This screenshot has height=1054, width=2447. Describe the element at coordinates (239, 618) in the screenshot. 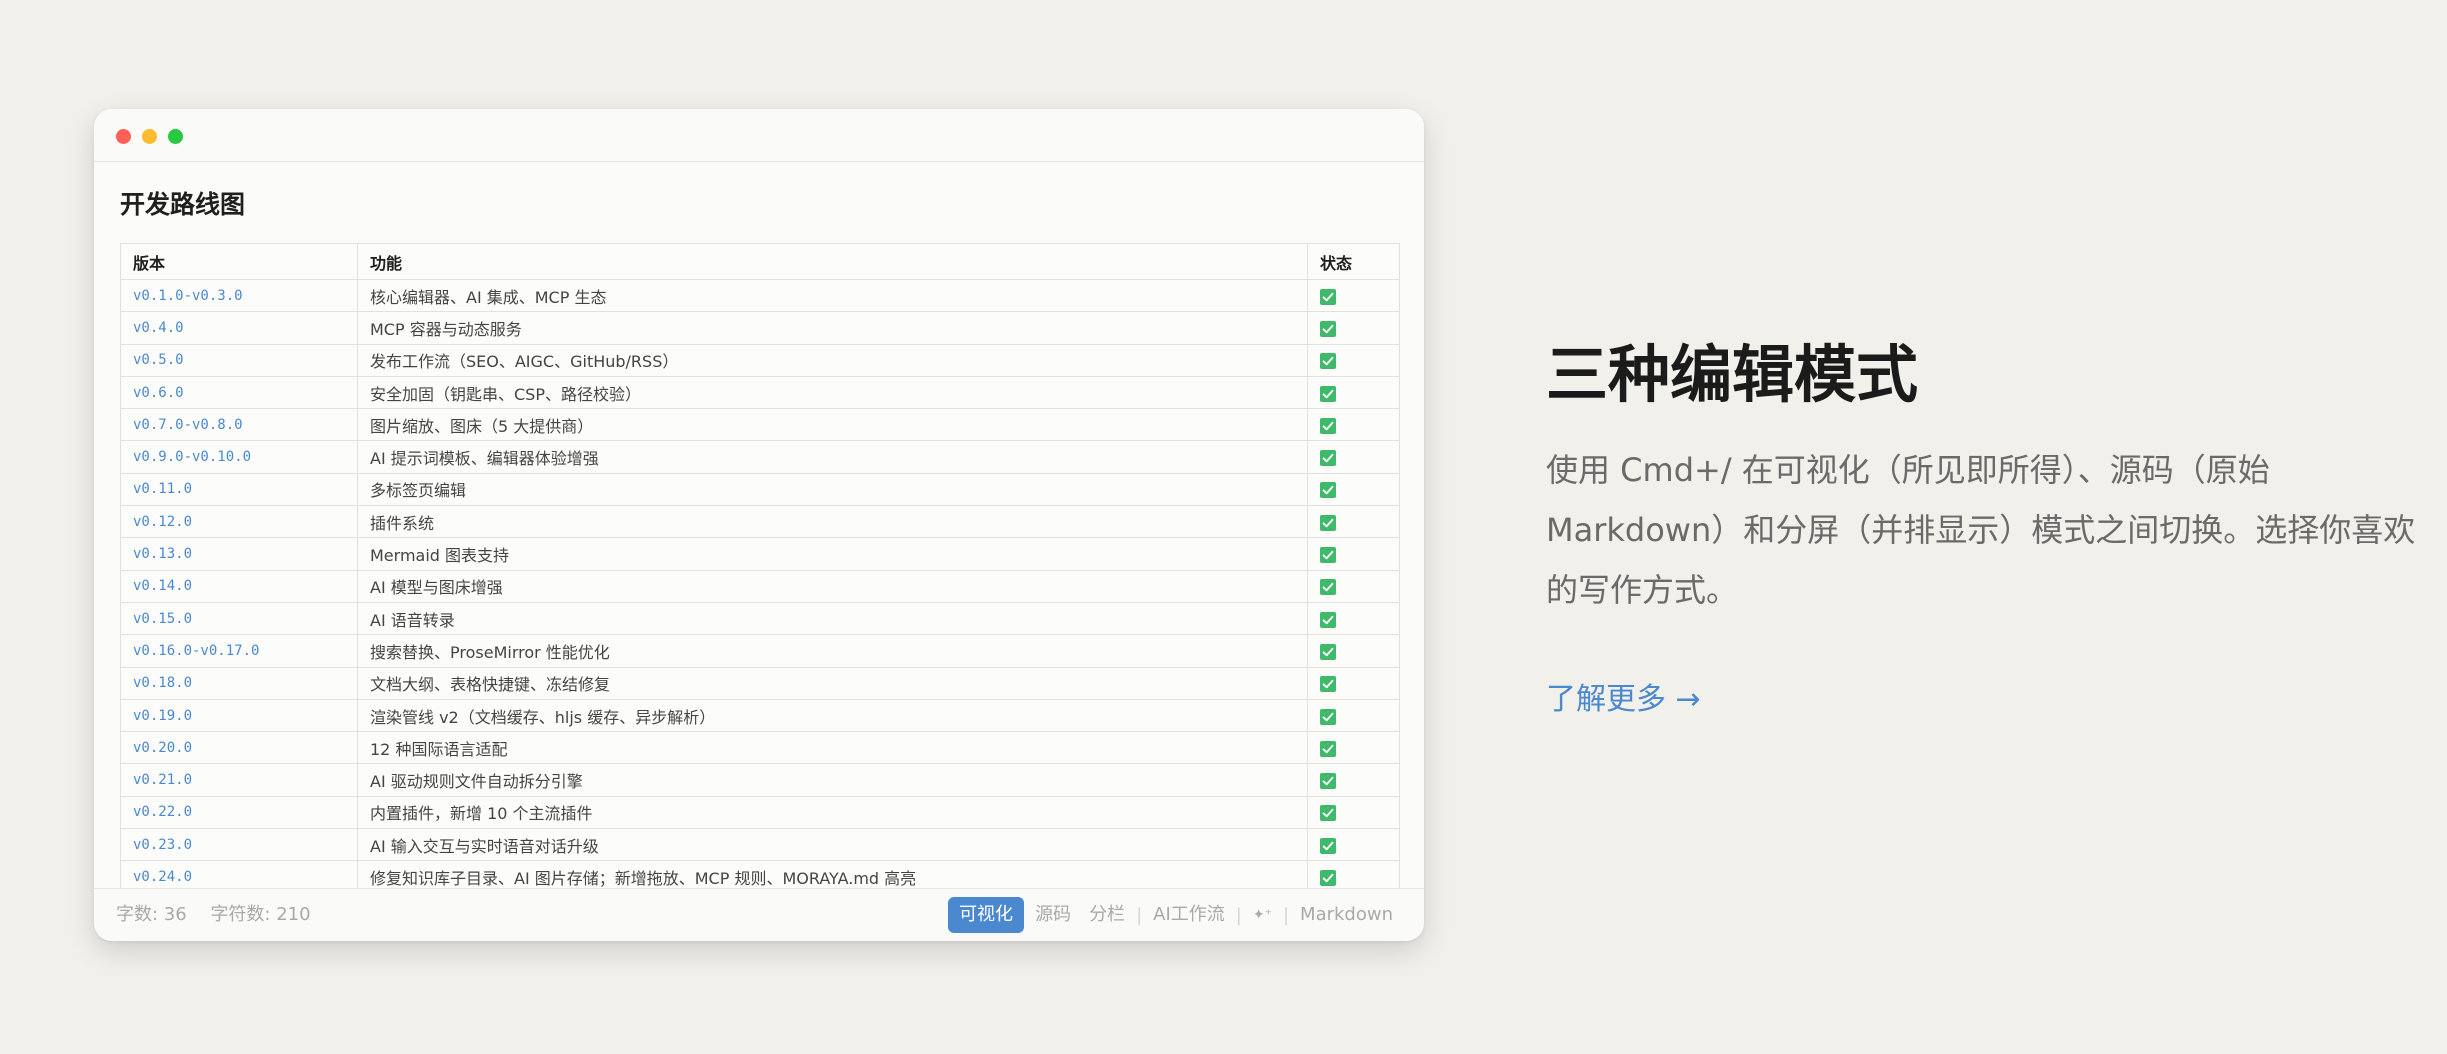

I see `version-cell: v0.15.0` at that location.